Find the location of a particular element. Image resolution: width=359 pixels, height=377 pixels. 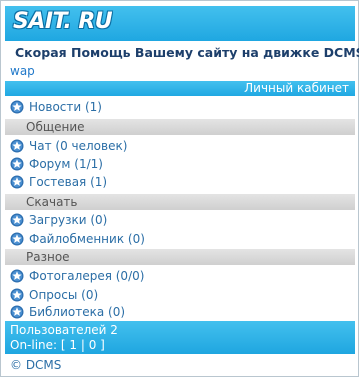

menu-item-downloads: Загрузки (0) is located at coordinates (58, 220).